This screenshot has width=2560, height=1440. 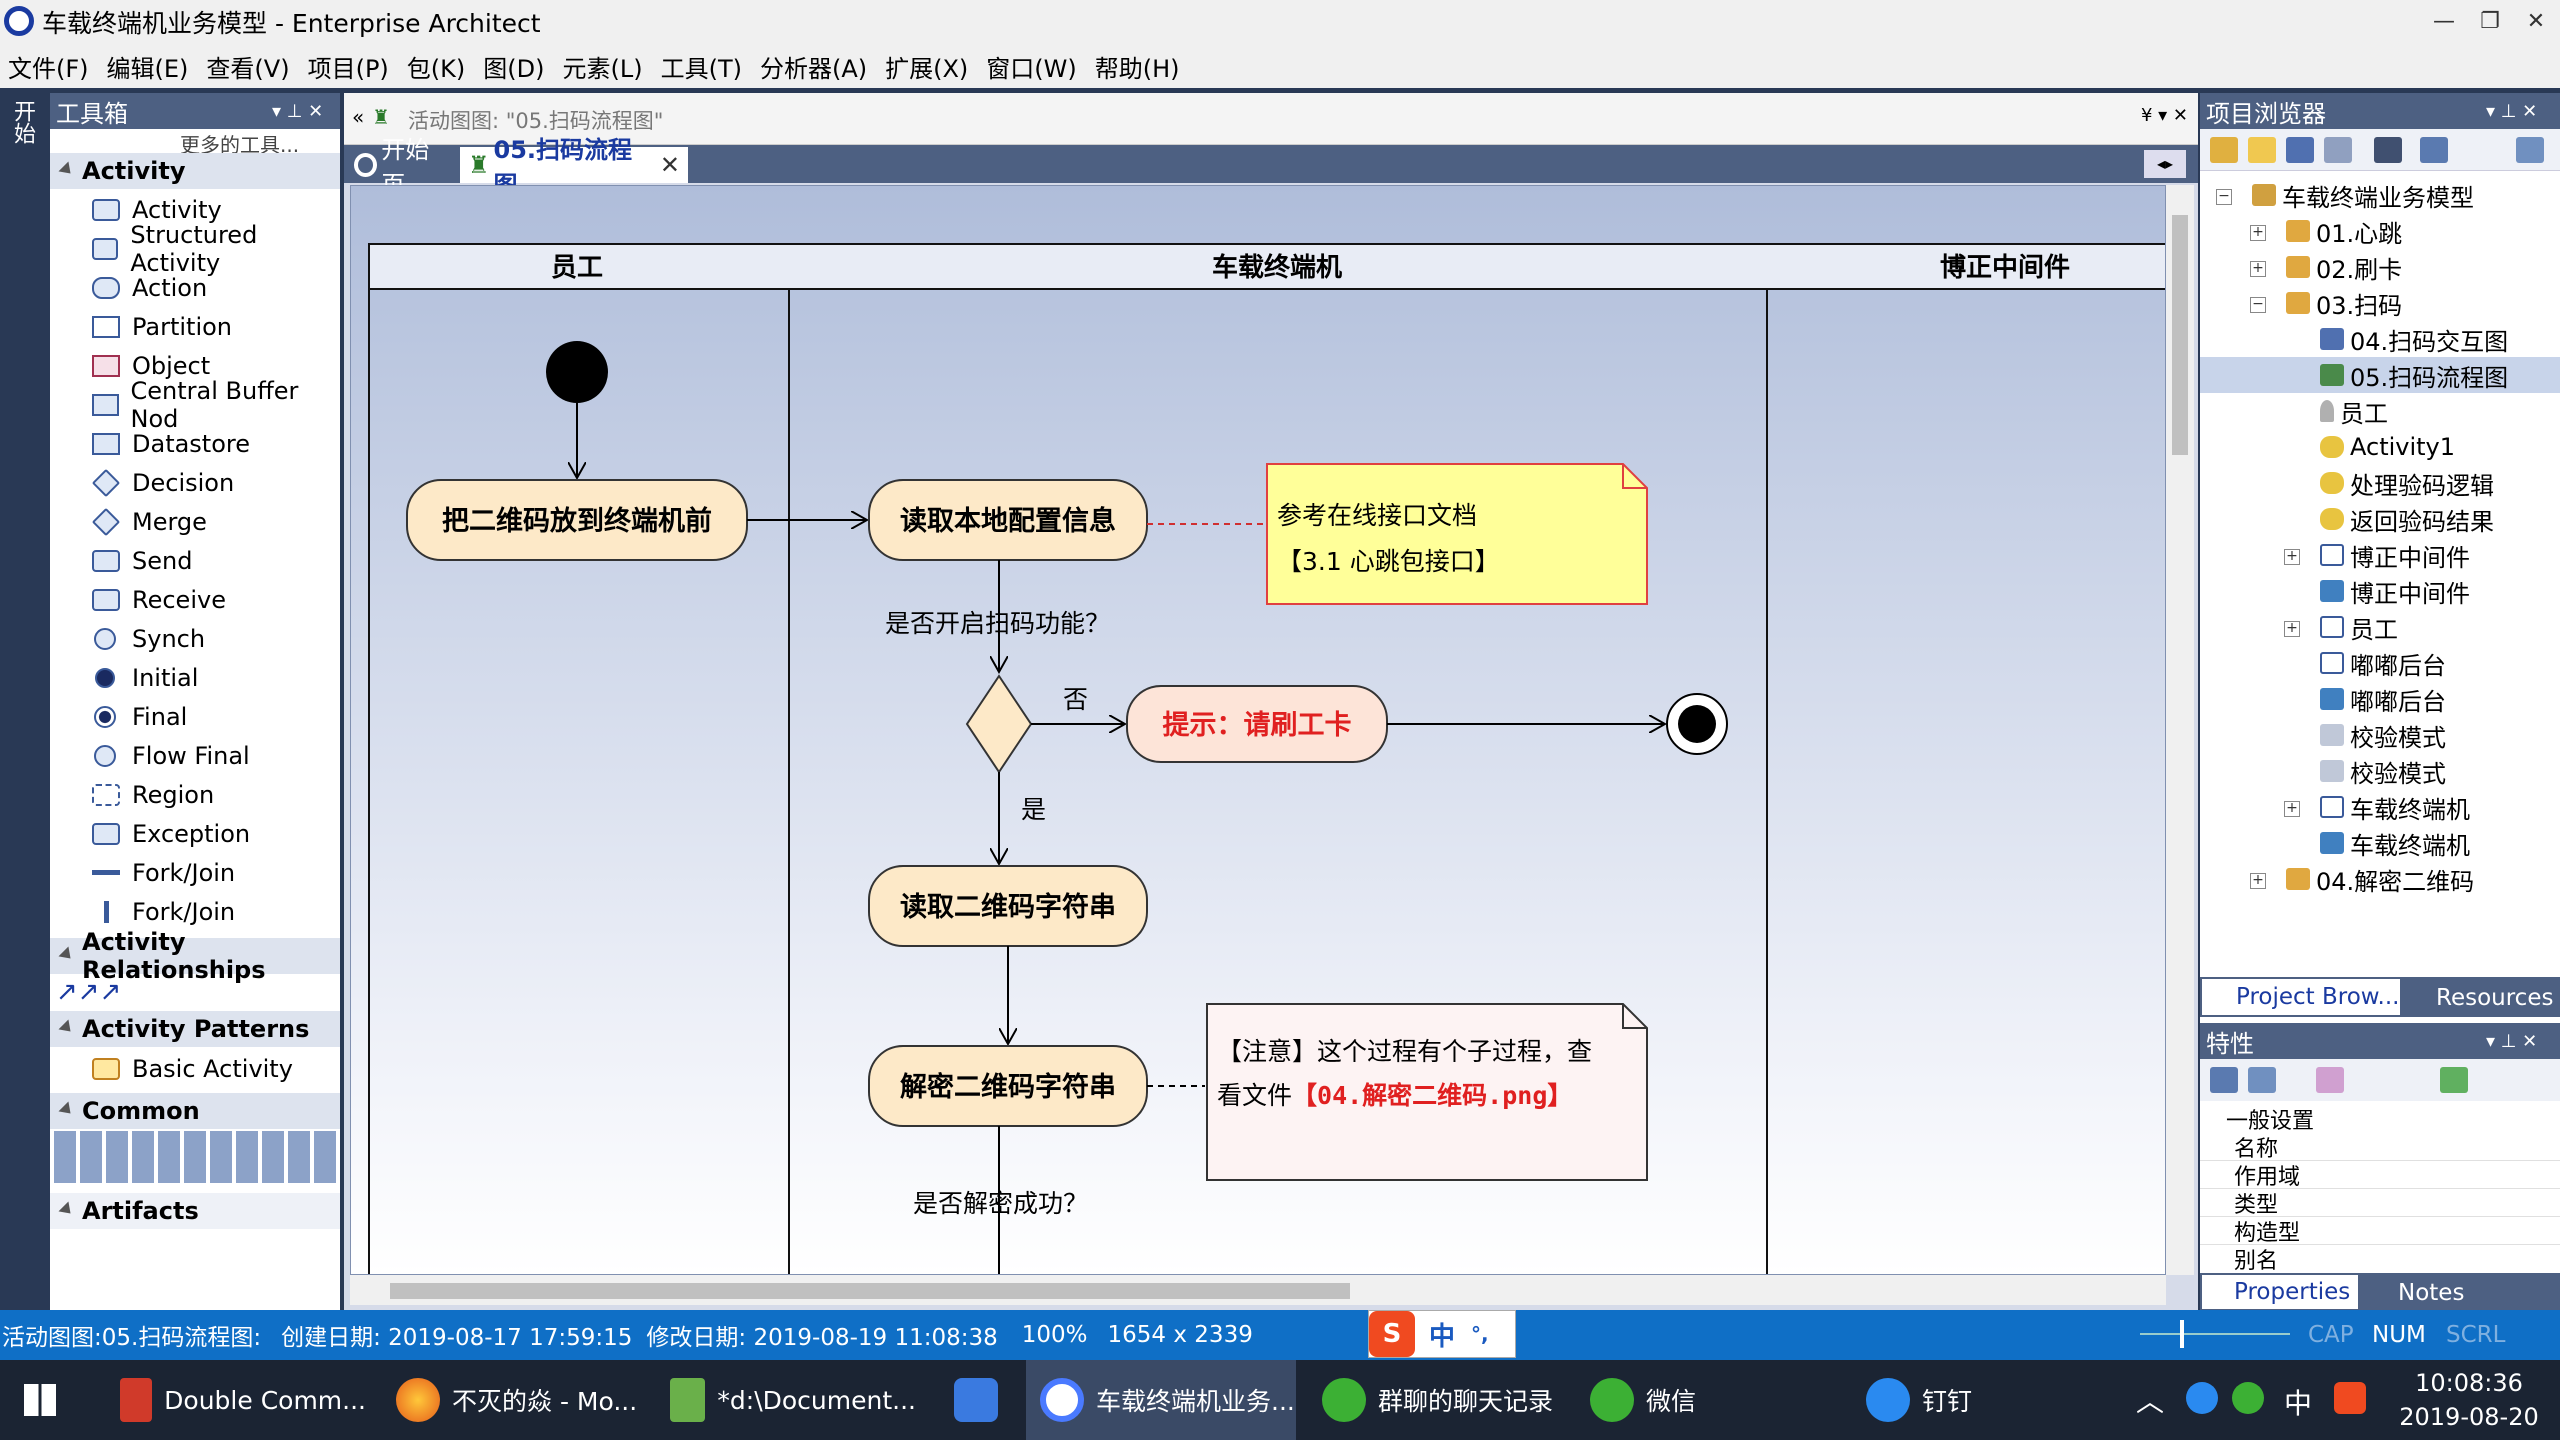 What do you see at coordinates (195, 171) in the screenshot?
I see `toolbox-group-activity: Activity` at bounding box center [195, 171].